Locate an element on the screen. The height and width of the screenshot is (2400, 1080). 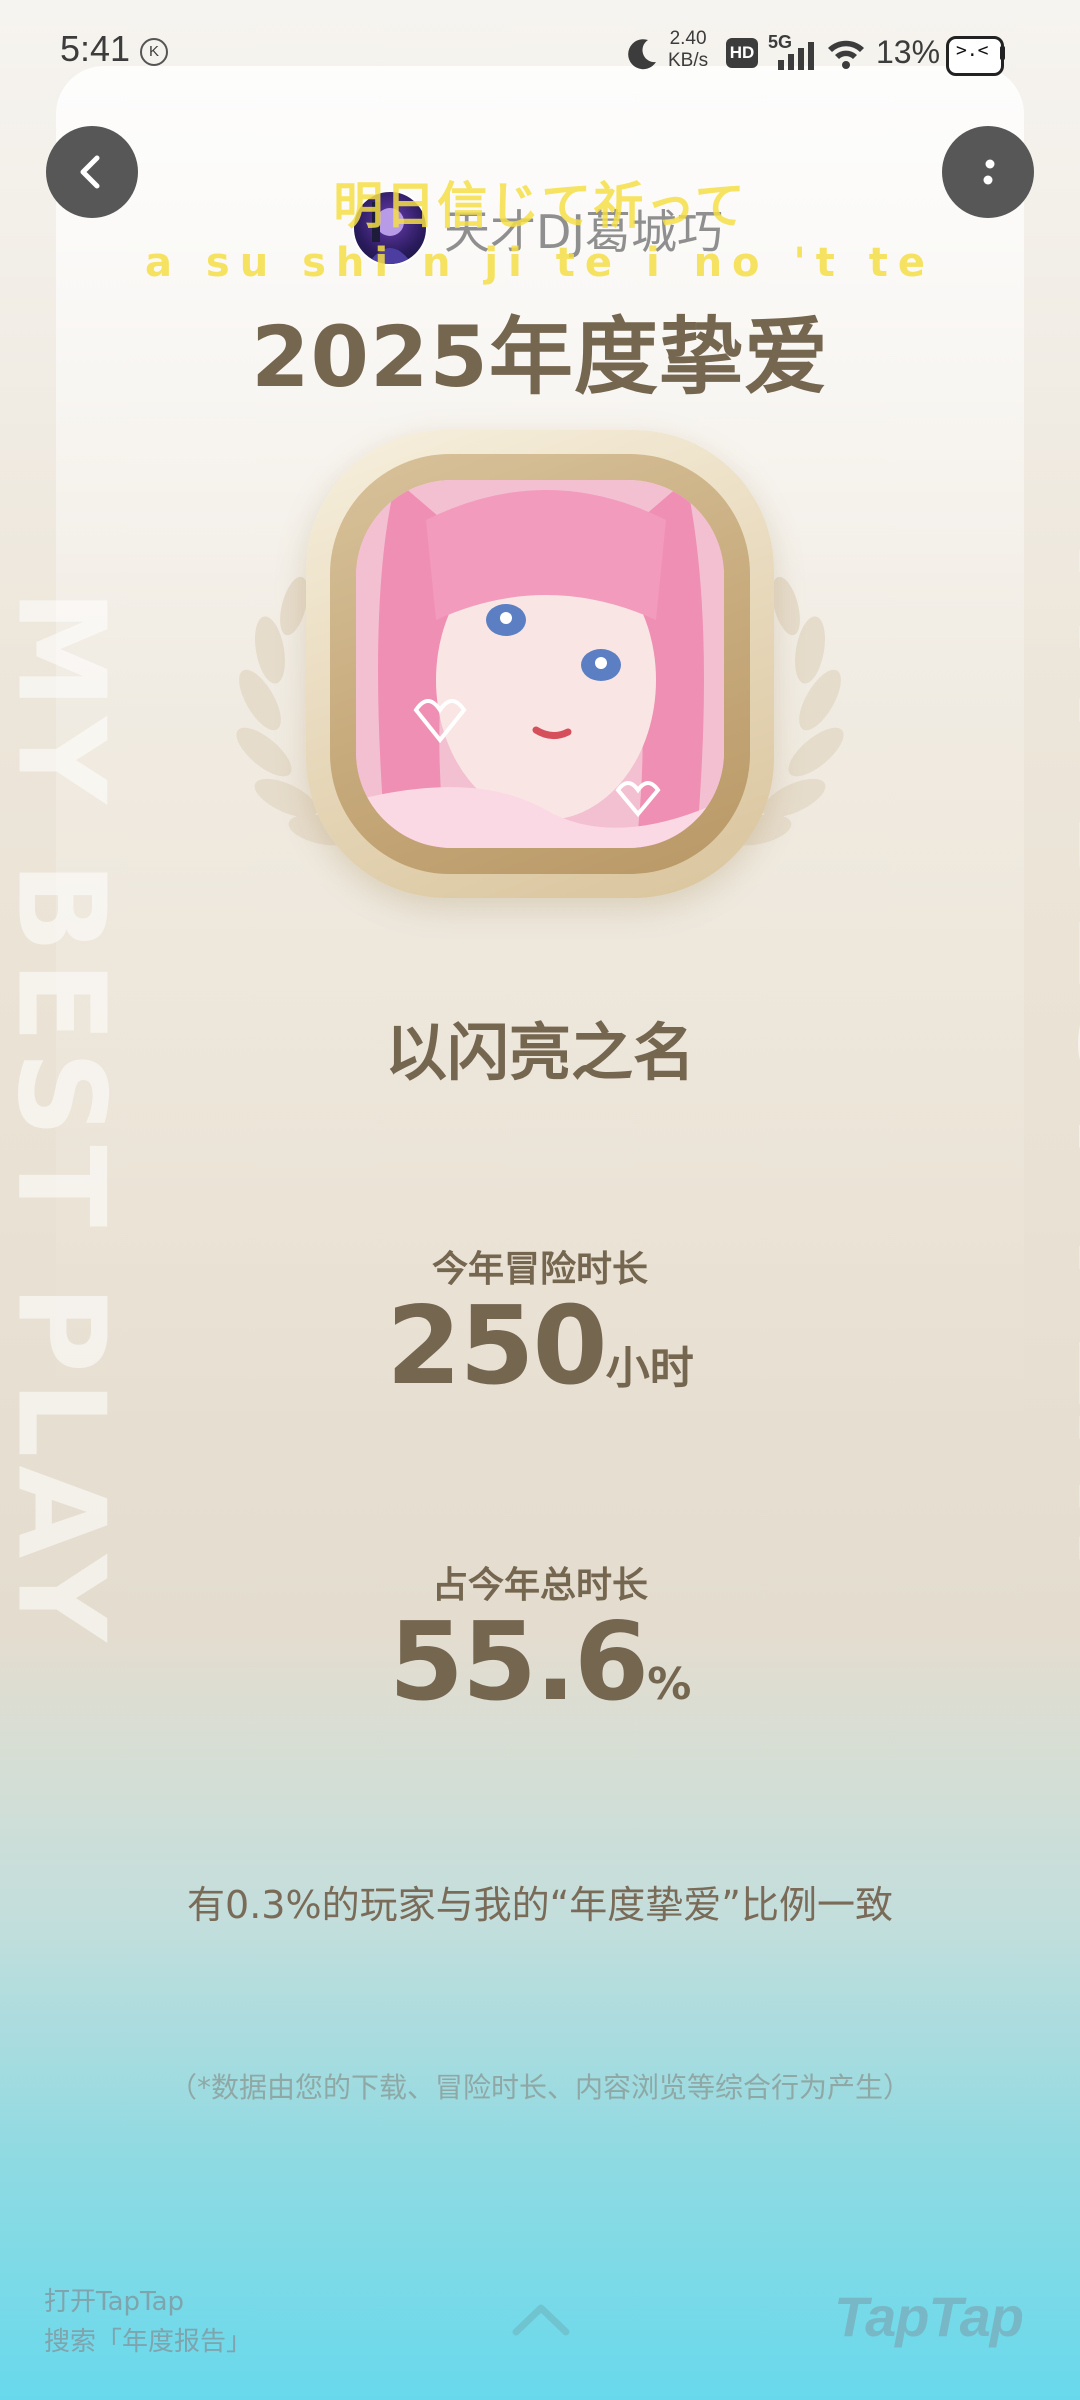
battery-face-icon: >.< is located at coordinates (972, 50).